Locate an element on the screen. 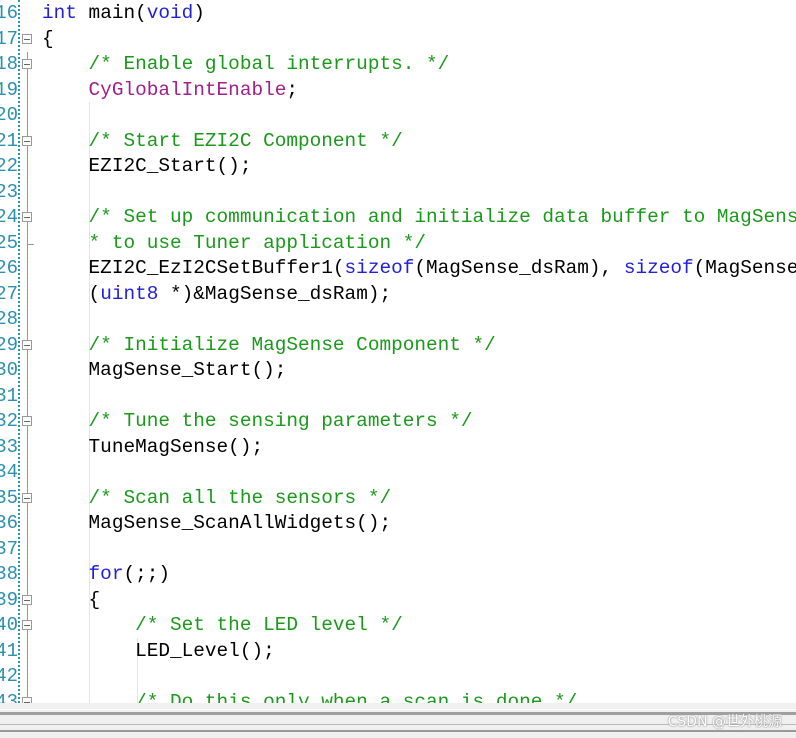  code-token: MagSense_ScanAllWidgets(); is located at coordinates (217, 523).